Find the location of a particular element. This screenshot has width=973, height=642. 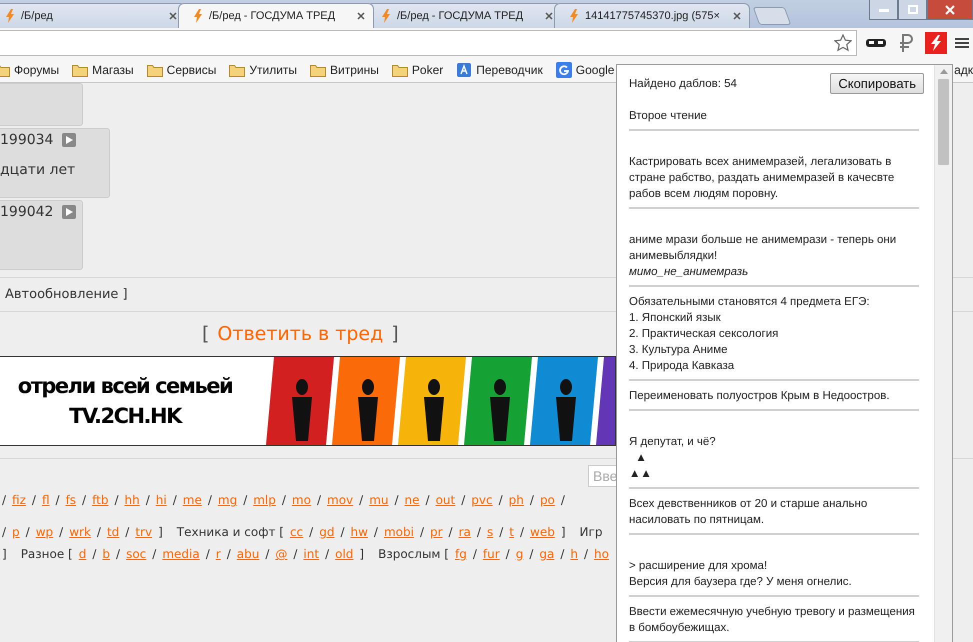

category-label: Техника и софт [ is located at coordinates (230, 532).